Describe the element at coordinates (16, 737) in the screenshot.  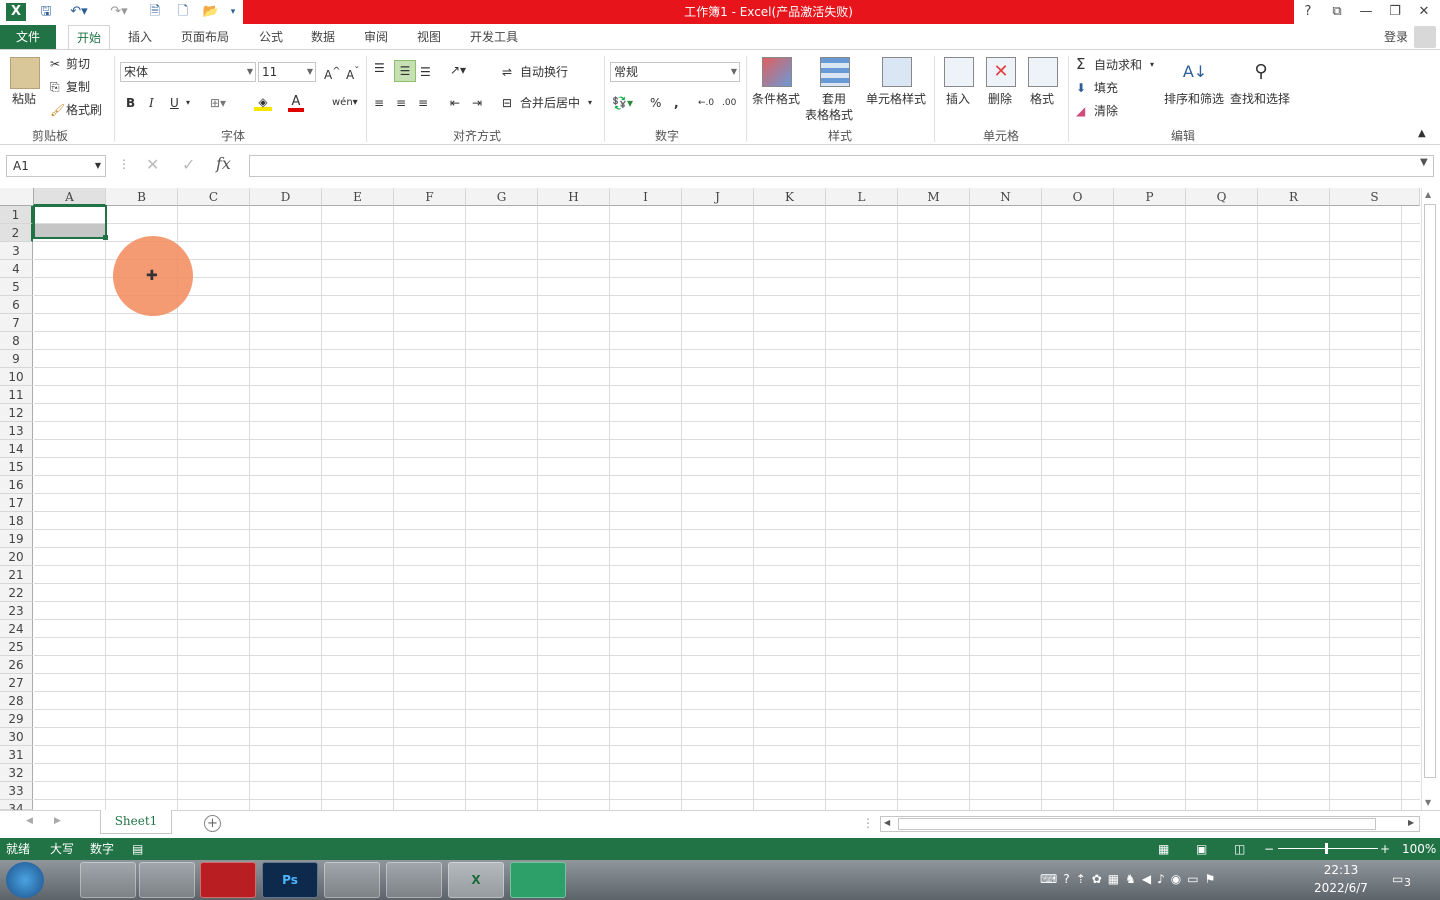
I see `row-header-30: 30` at that location.